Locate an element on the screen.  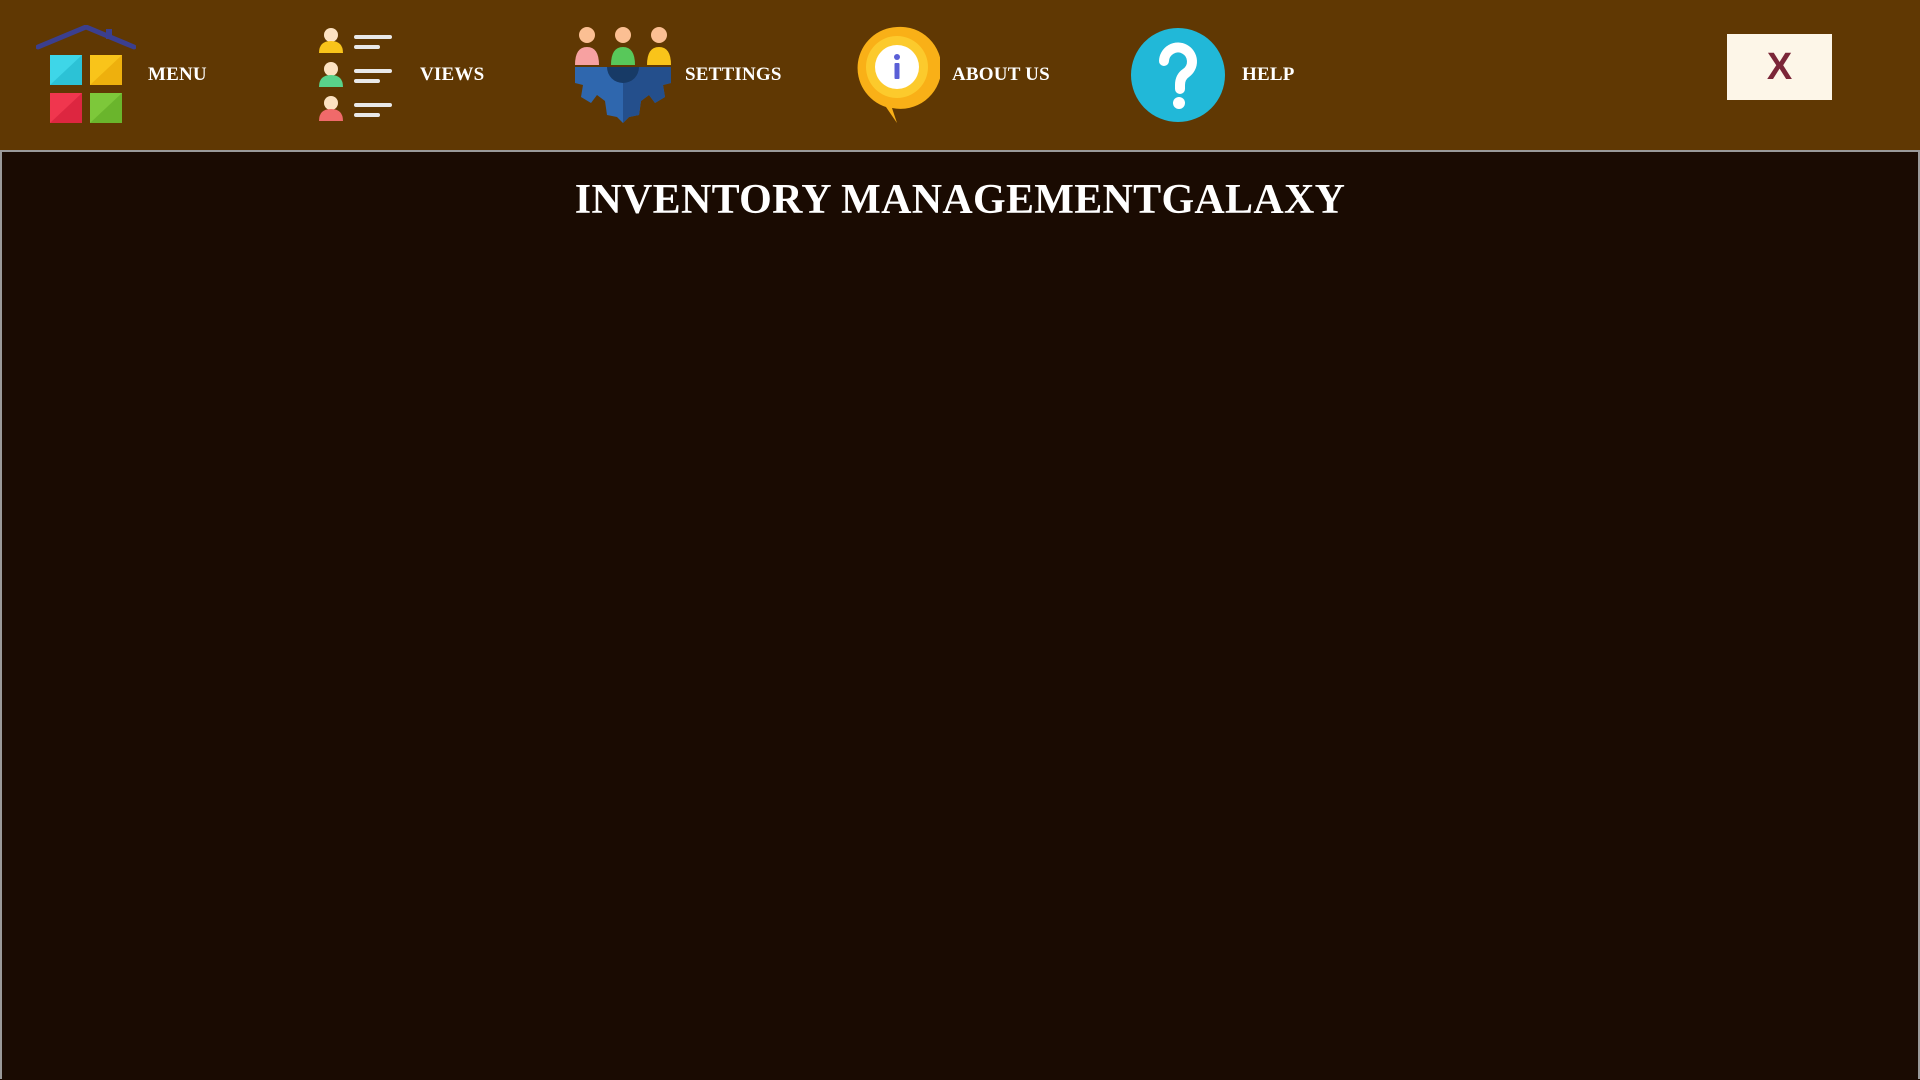
page-title: INVENTORY MANAGEMENTGALAXY is located at coordinates (960, 200).